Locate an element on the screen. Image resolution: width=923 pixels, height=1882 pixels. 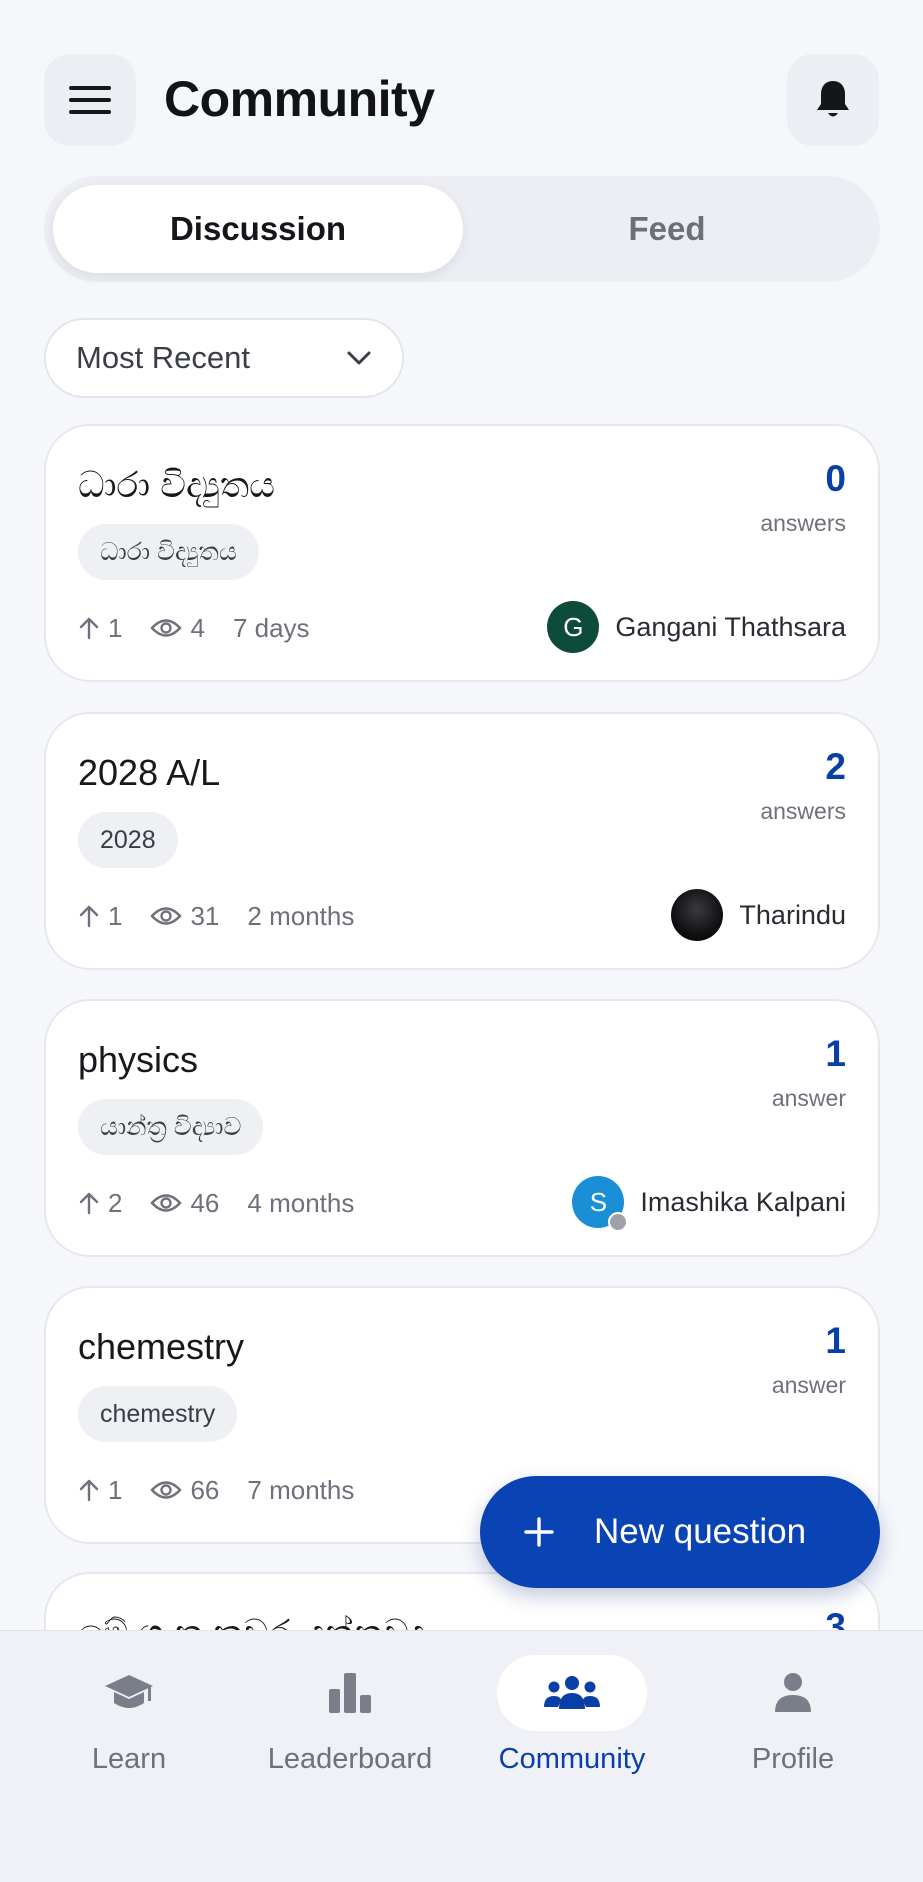
new-question-label: New question is located at coordinates (700, 1531).